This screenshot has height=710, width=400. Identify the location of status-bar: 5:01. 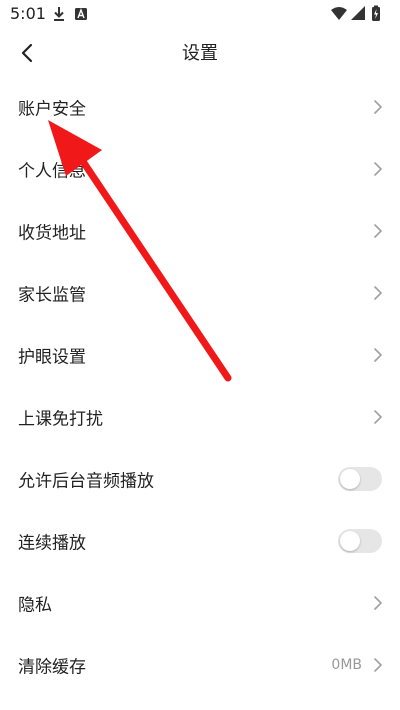
(200, 14).